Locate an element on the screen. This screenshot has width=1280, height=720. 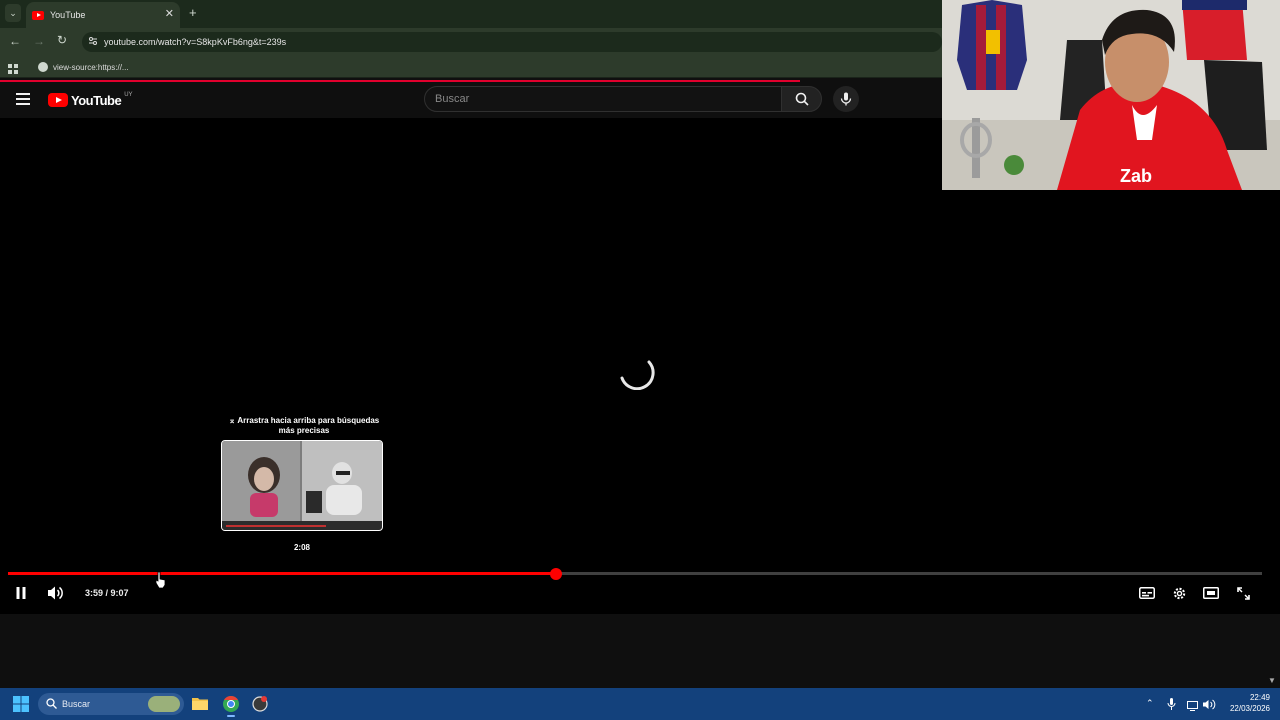
new-tab-icon: + is located at coordinates (193, 12).